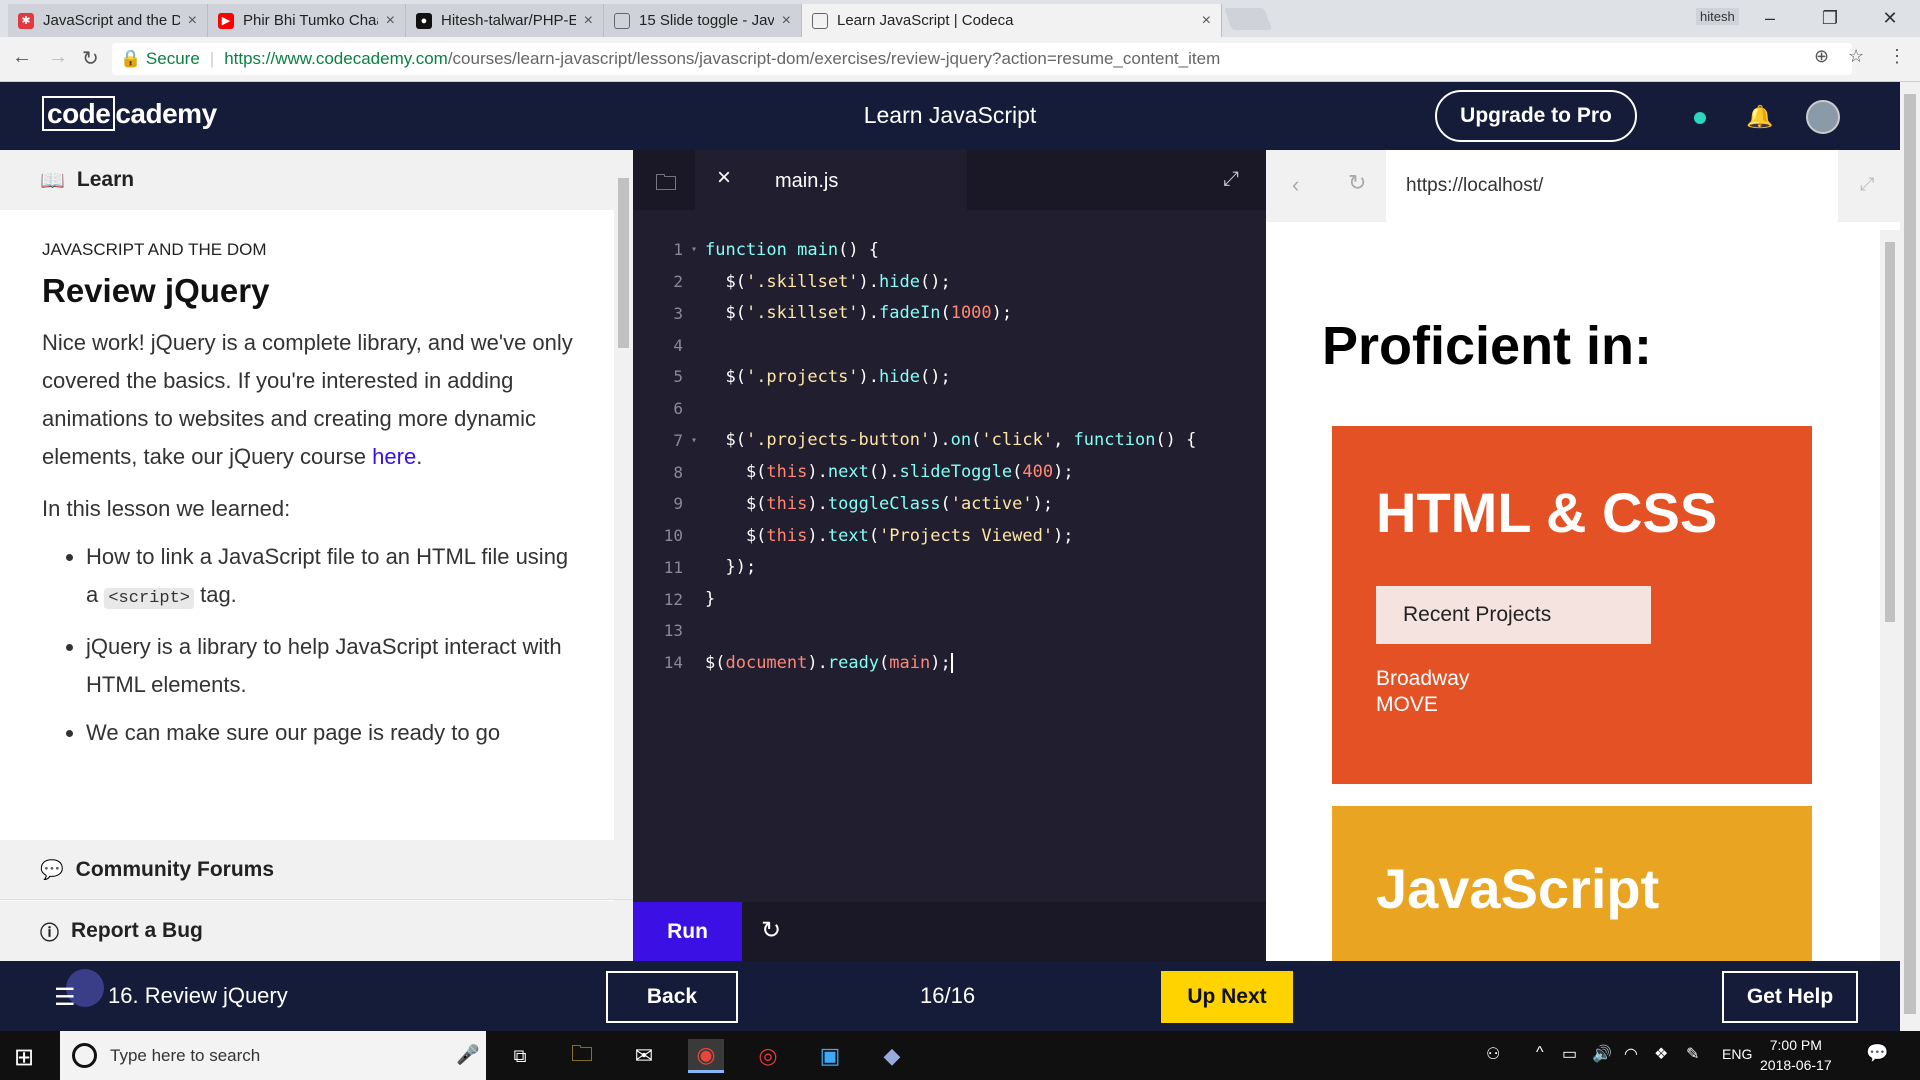  I want to click on lesson-name: 16. Review jQuery, so click(198, 996).